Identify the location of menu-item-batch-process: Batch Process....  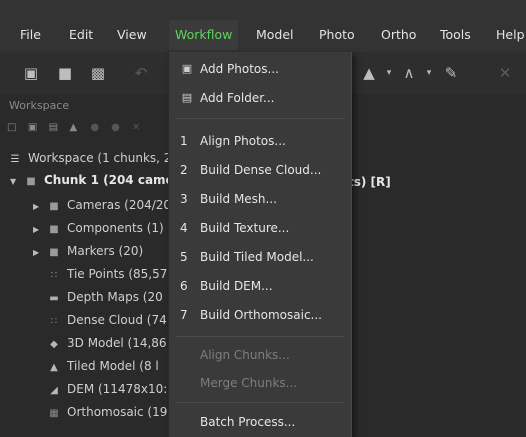
(260, 422).